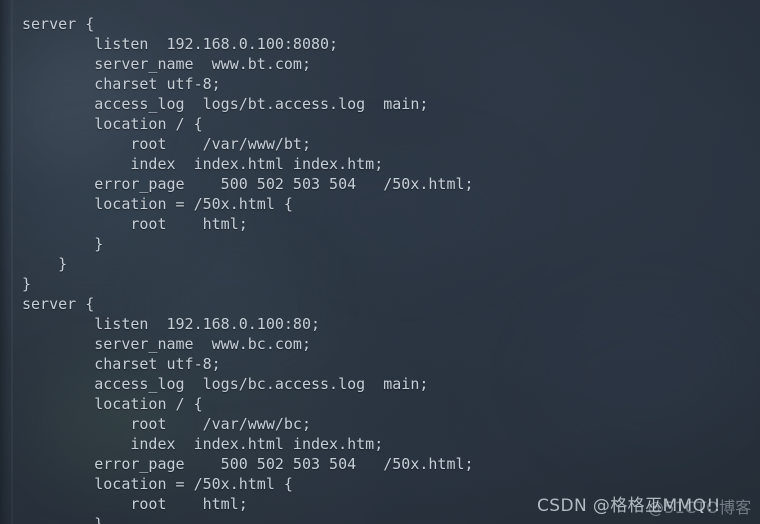 This screenshot has height=524, width=760. I want to click on code-line: root /var/www/bc;, so click(166, 424).